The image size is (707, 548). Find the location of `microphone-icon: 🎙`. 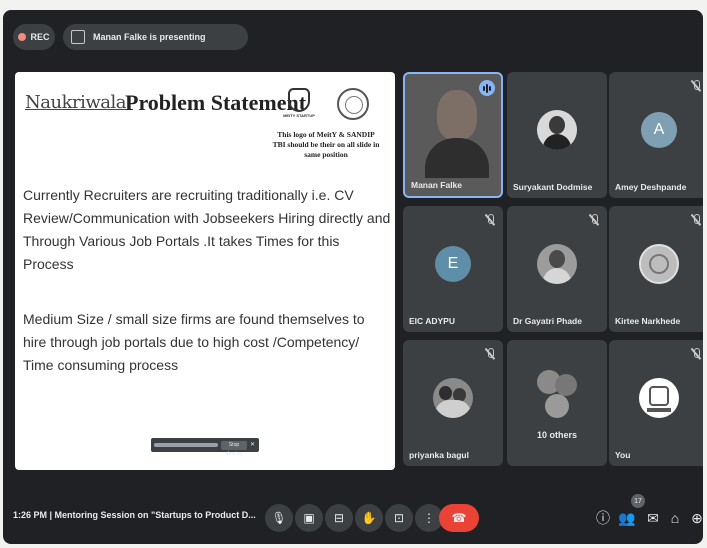

microphone-icon: 🎙 is located at coordinates (279, 518).